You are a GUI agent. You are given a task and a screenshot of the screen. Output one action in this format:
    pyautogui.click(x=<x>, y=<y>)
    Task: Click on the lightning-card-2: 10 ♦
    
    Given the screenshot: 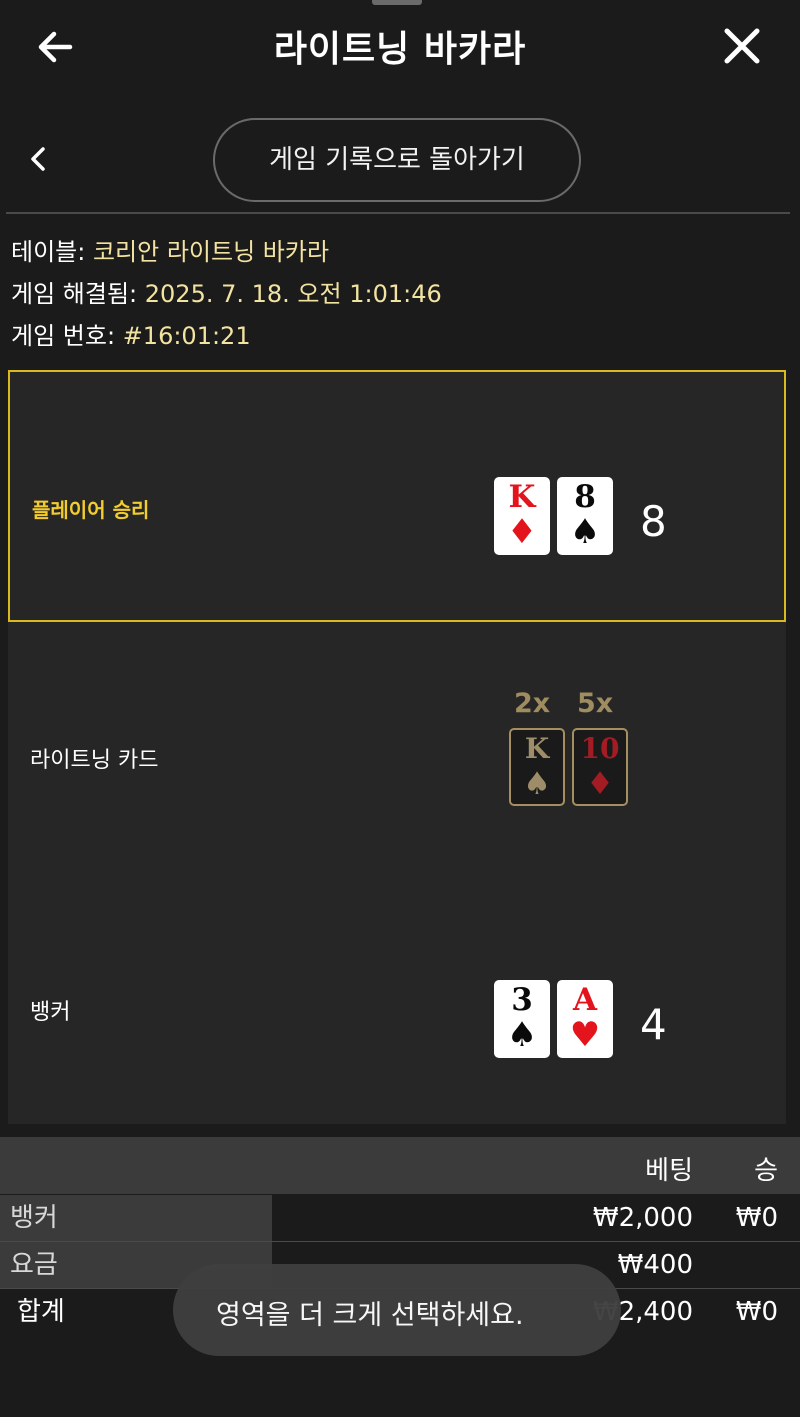 What is the action you would take?
    pyautogui.click(x=600, y=767)
    